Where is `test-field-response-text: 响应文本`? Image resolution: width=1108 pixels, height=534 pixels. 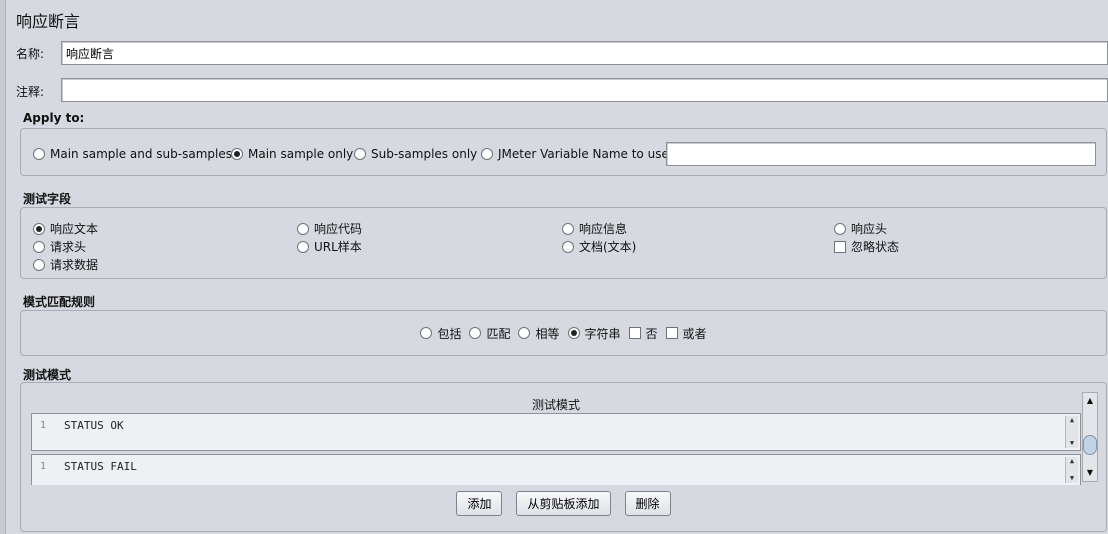 test-field-response-text: 响应文本 is located at coordinates (65, 228).